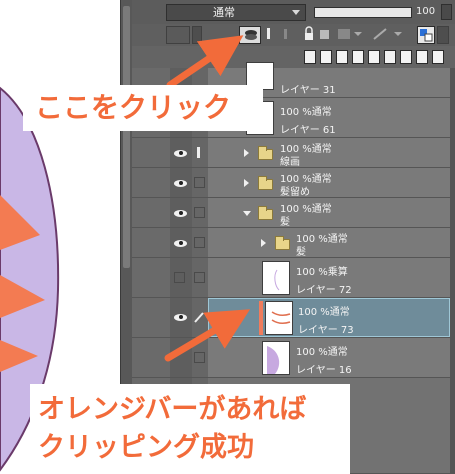 Image resolution: width=455 pixels, height=474 pixels. Describe the element at coordinates (406, 57) in the screenshot. I see `combine-icon` at that location.